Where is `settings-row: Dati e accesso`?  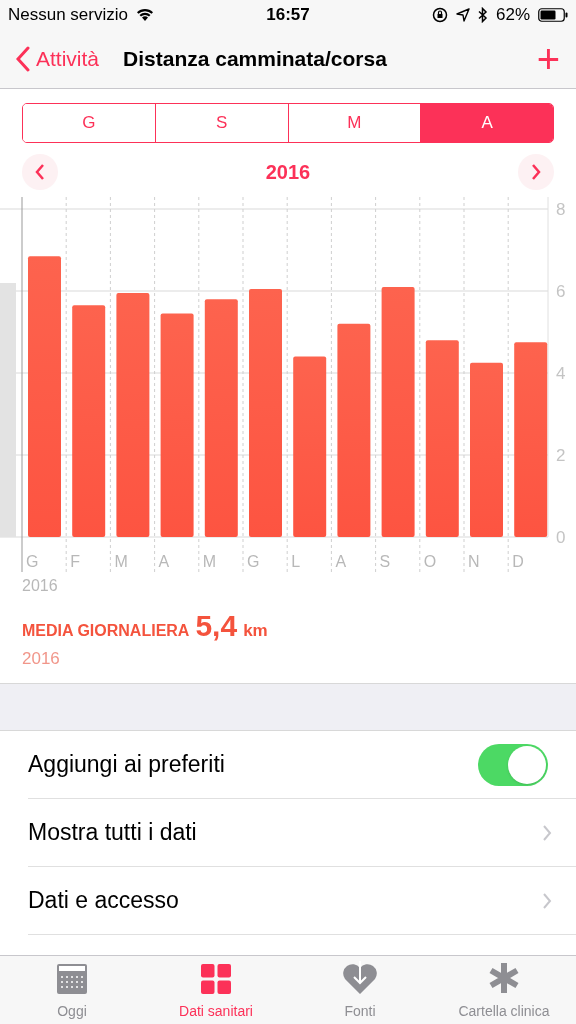 settings-row: Dati e accesso is located at coordinates (302, 901).